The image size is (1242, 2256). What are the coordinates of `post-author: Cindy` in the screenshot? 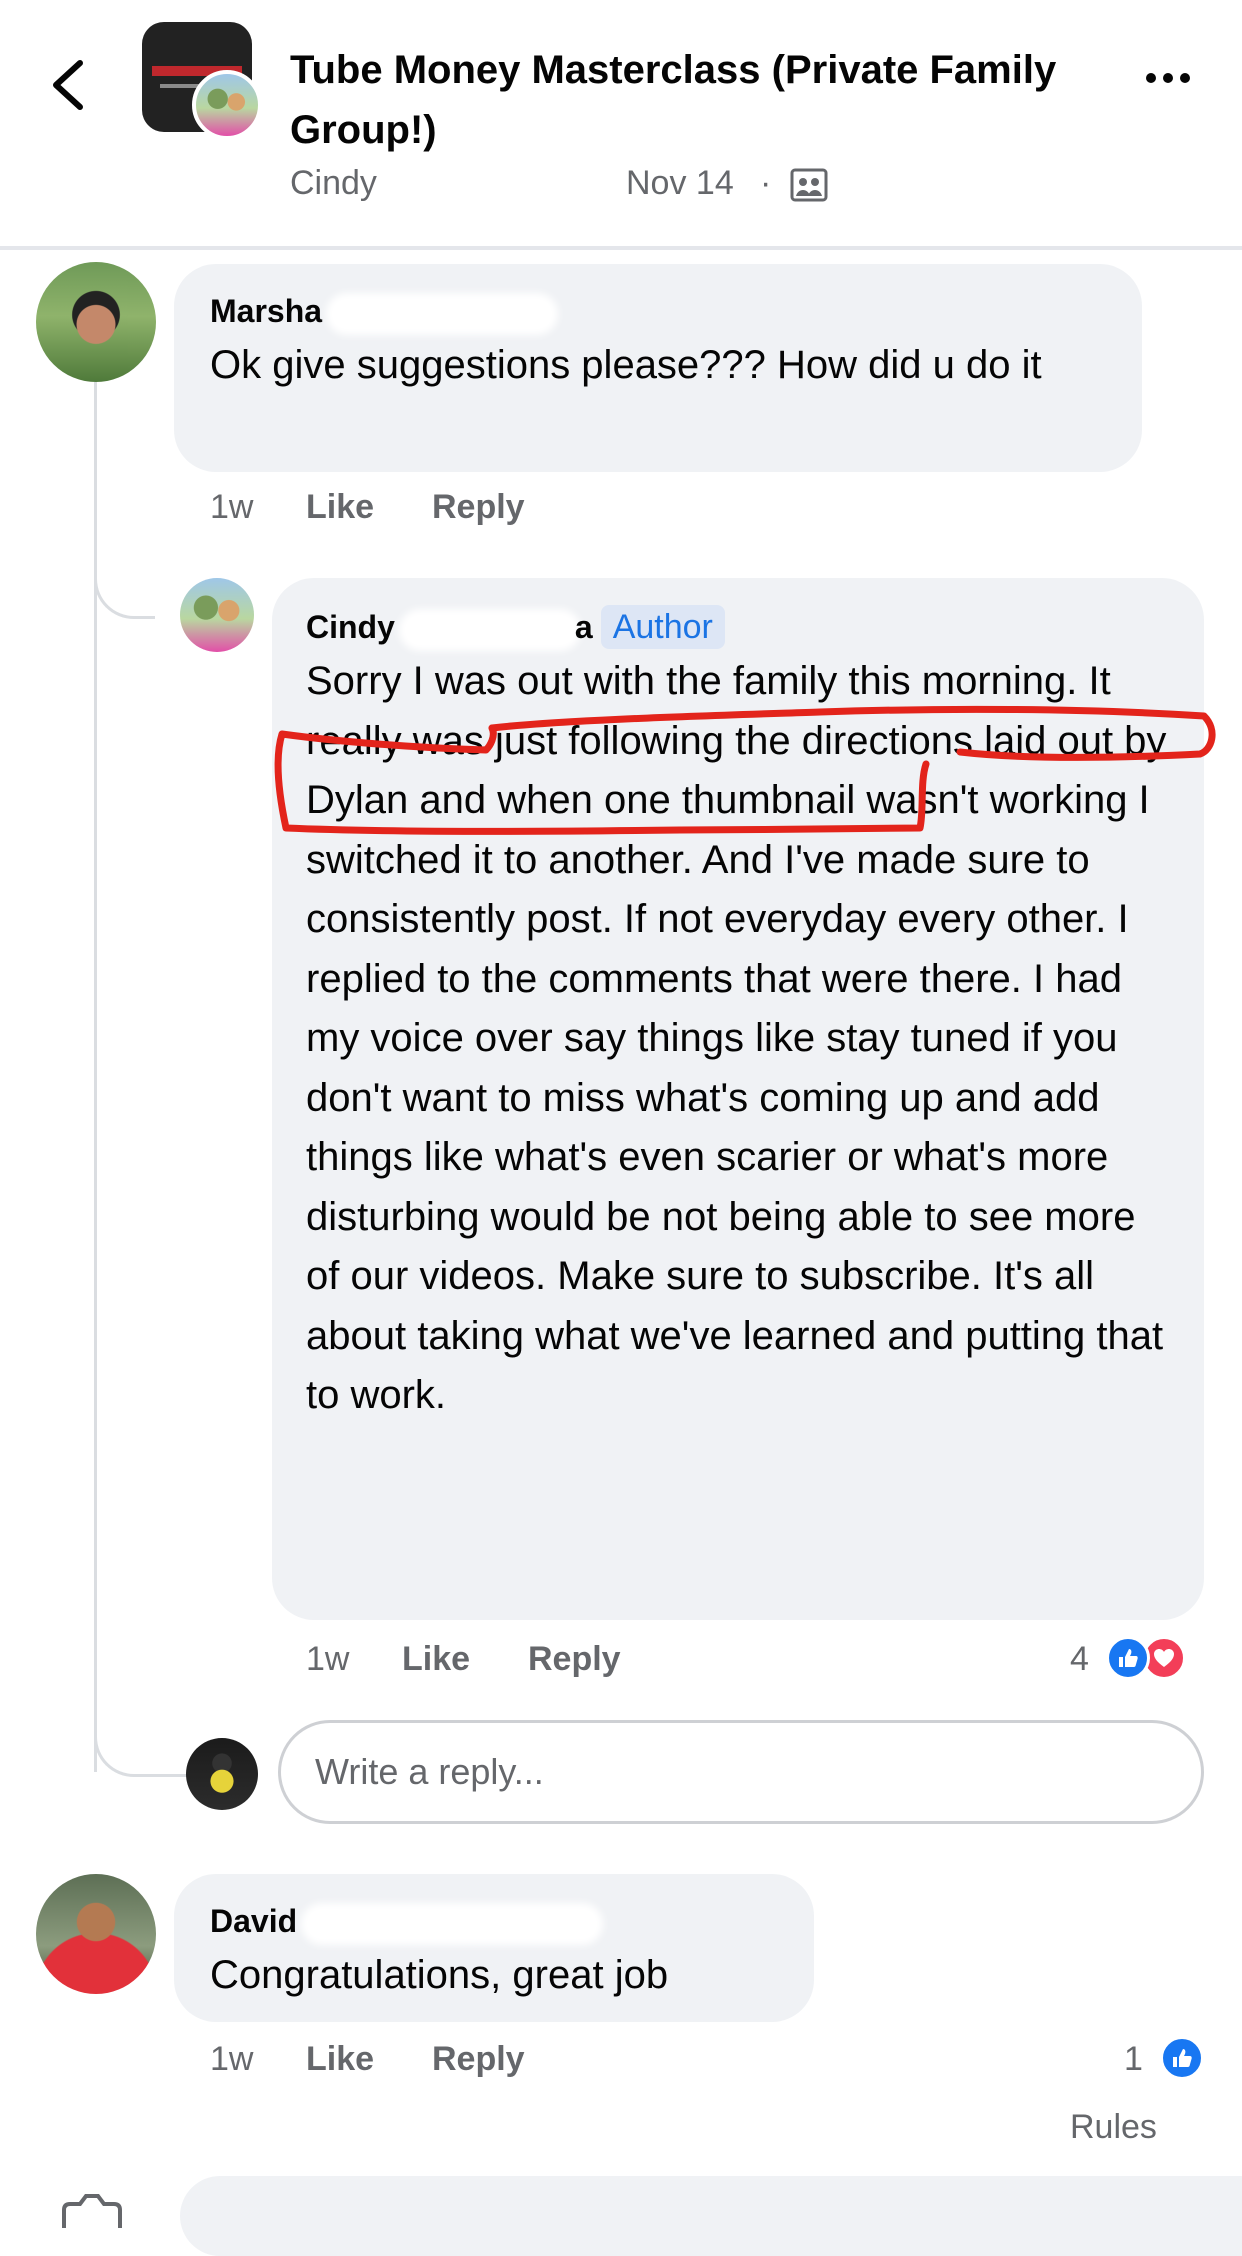 It's located at (333, 186).